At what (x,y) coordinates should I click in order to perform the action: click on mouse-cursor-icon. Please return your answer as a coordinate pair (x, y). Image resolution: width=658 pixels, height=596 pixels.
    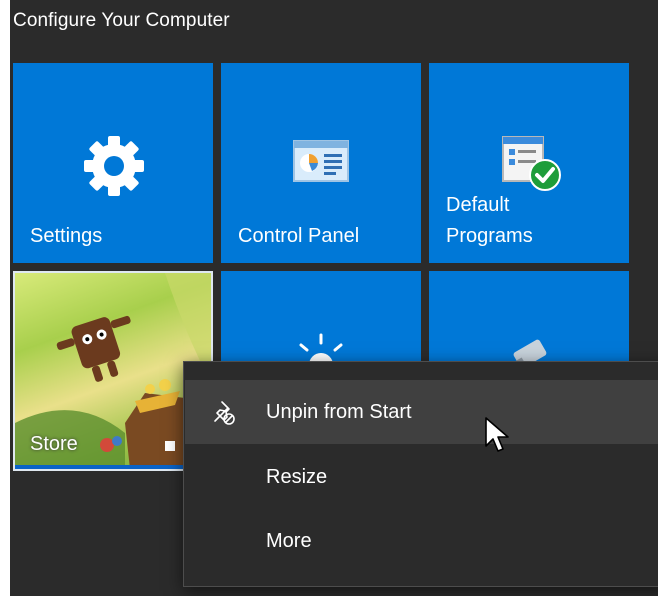
    Looking at the image, I should click on (497, 434).